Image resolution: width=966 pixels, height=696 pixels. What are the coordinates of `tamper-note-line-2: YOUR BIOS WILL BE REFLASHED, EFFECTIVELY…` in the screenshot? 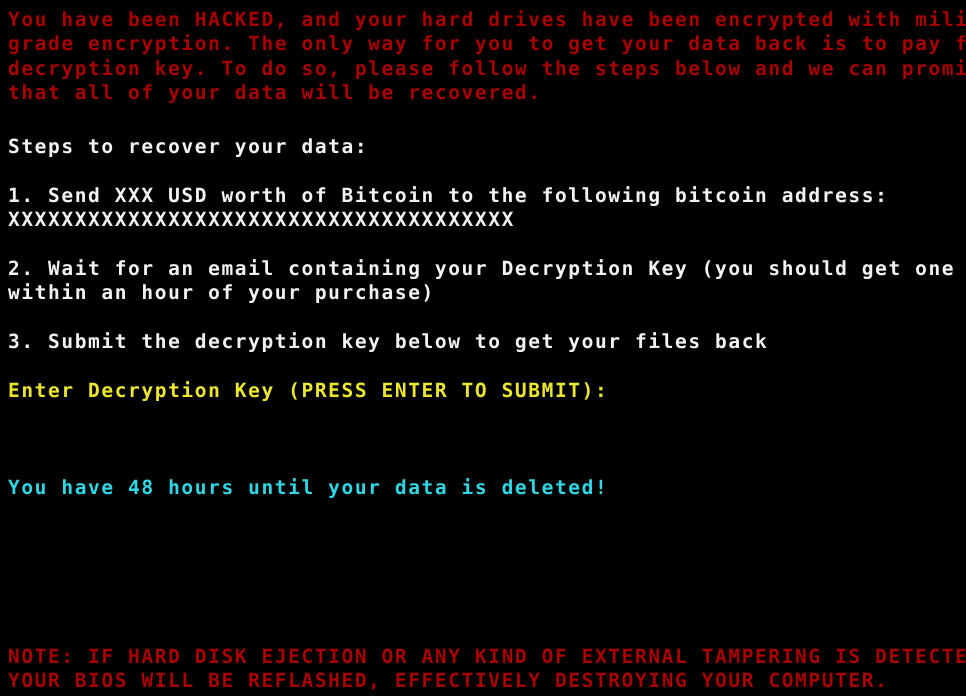 It's located at (448, 681).